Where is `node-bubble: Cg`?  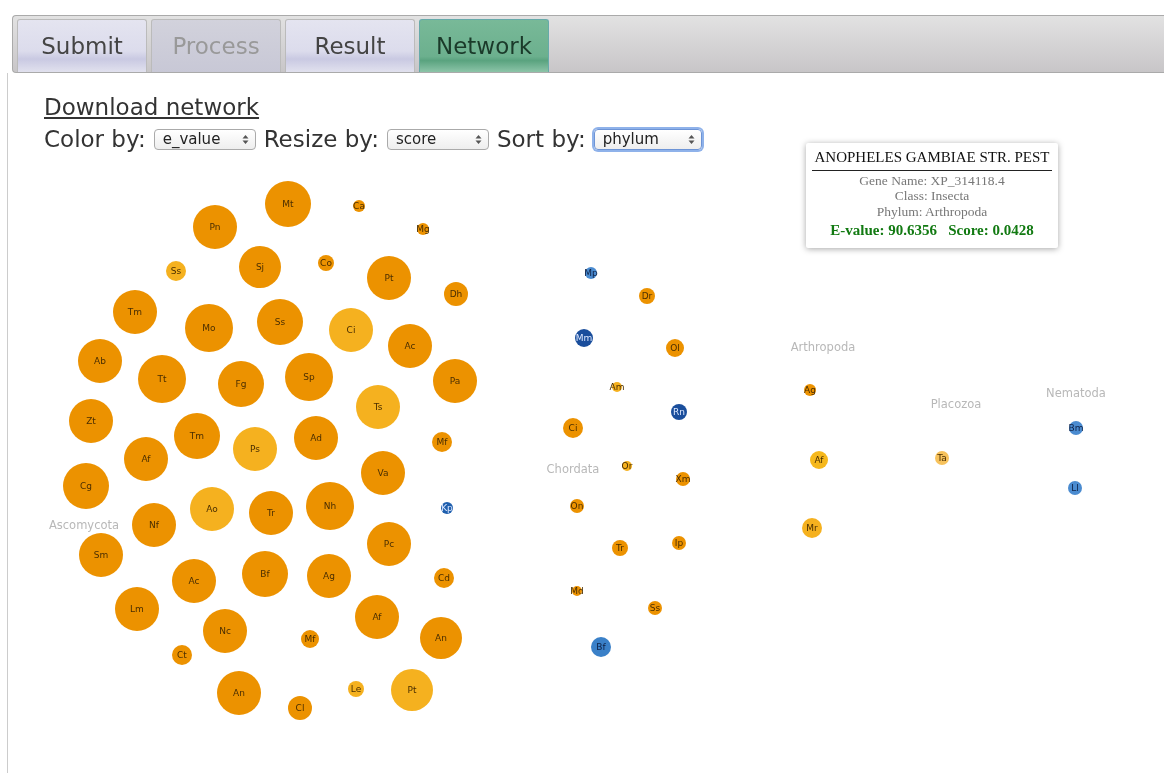
node-bubble: Cg is located at coordinates (86, 486).